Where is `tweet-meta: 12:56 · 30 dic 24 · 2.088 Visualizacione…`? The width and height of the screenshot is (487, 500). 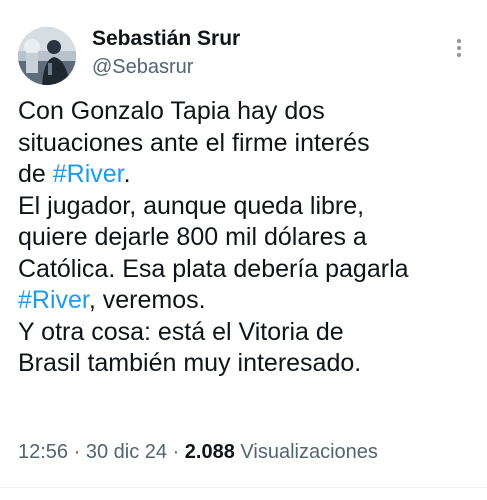 tweet-meta: 12:56 · 30 dic 24 · 2.088 Visualizacione… is located at coordinates (198, 452).